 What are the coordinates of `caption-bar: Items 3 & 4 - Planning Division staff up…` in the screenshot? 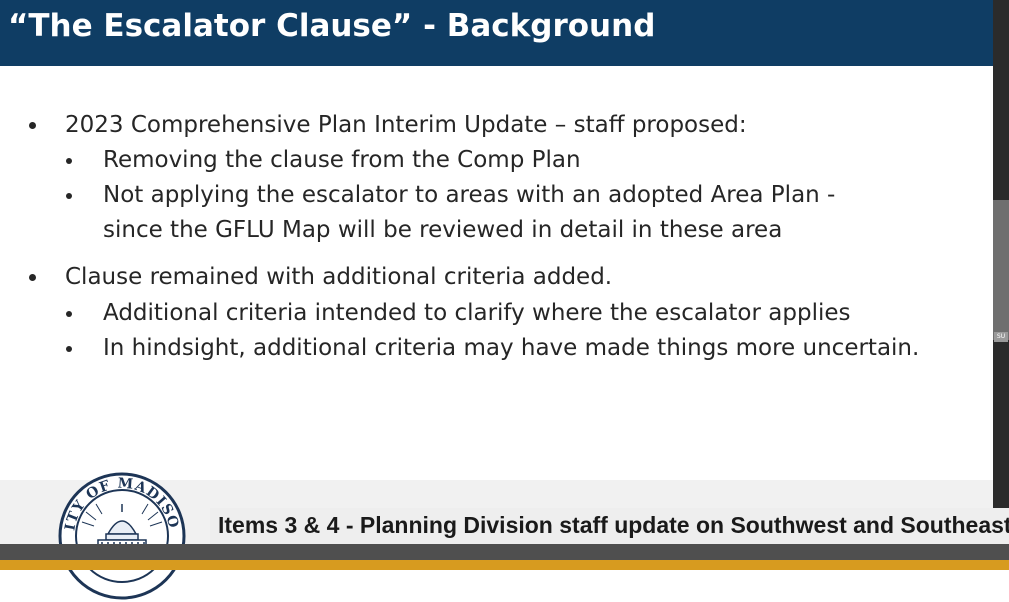 It's located at (609, 526).